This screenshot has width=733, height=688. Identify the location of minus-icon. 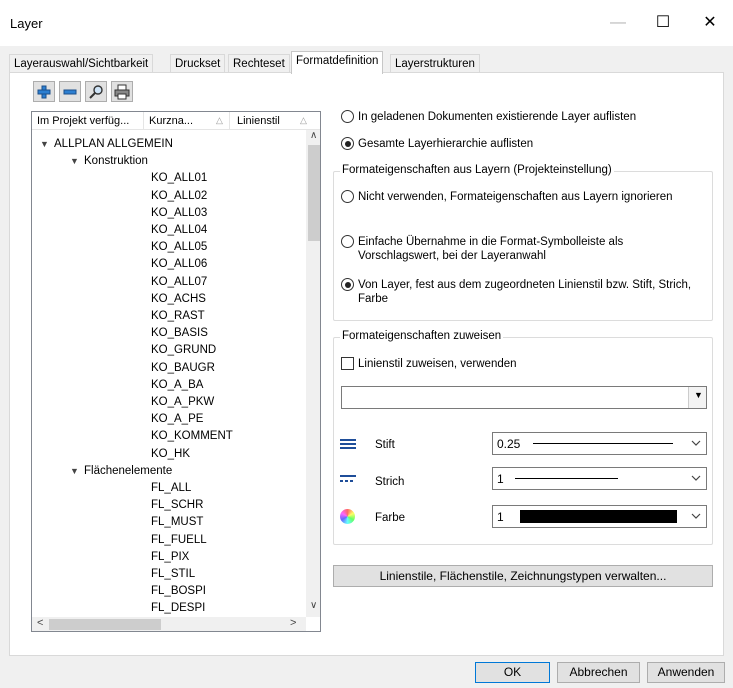
(70, 92).